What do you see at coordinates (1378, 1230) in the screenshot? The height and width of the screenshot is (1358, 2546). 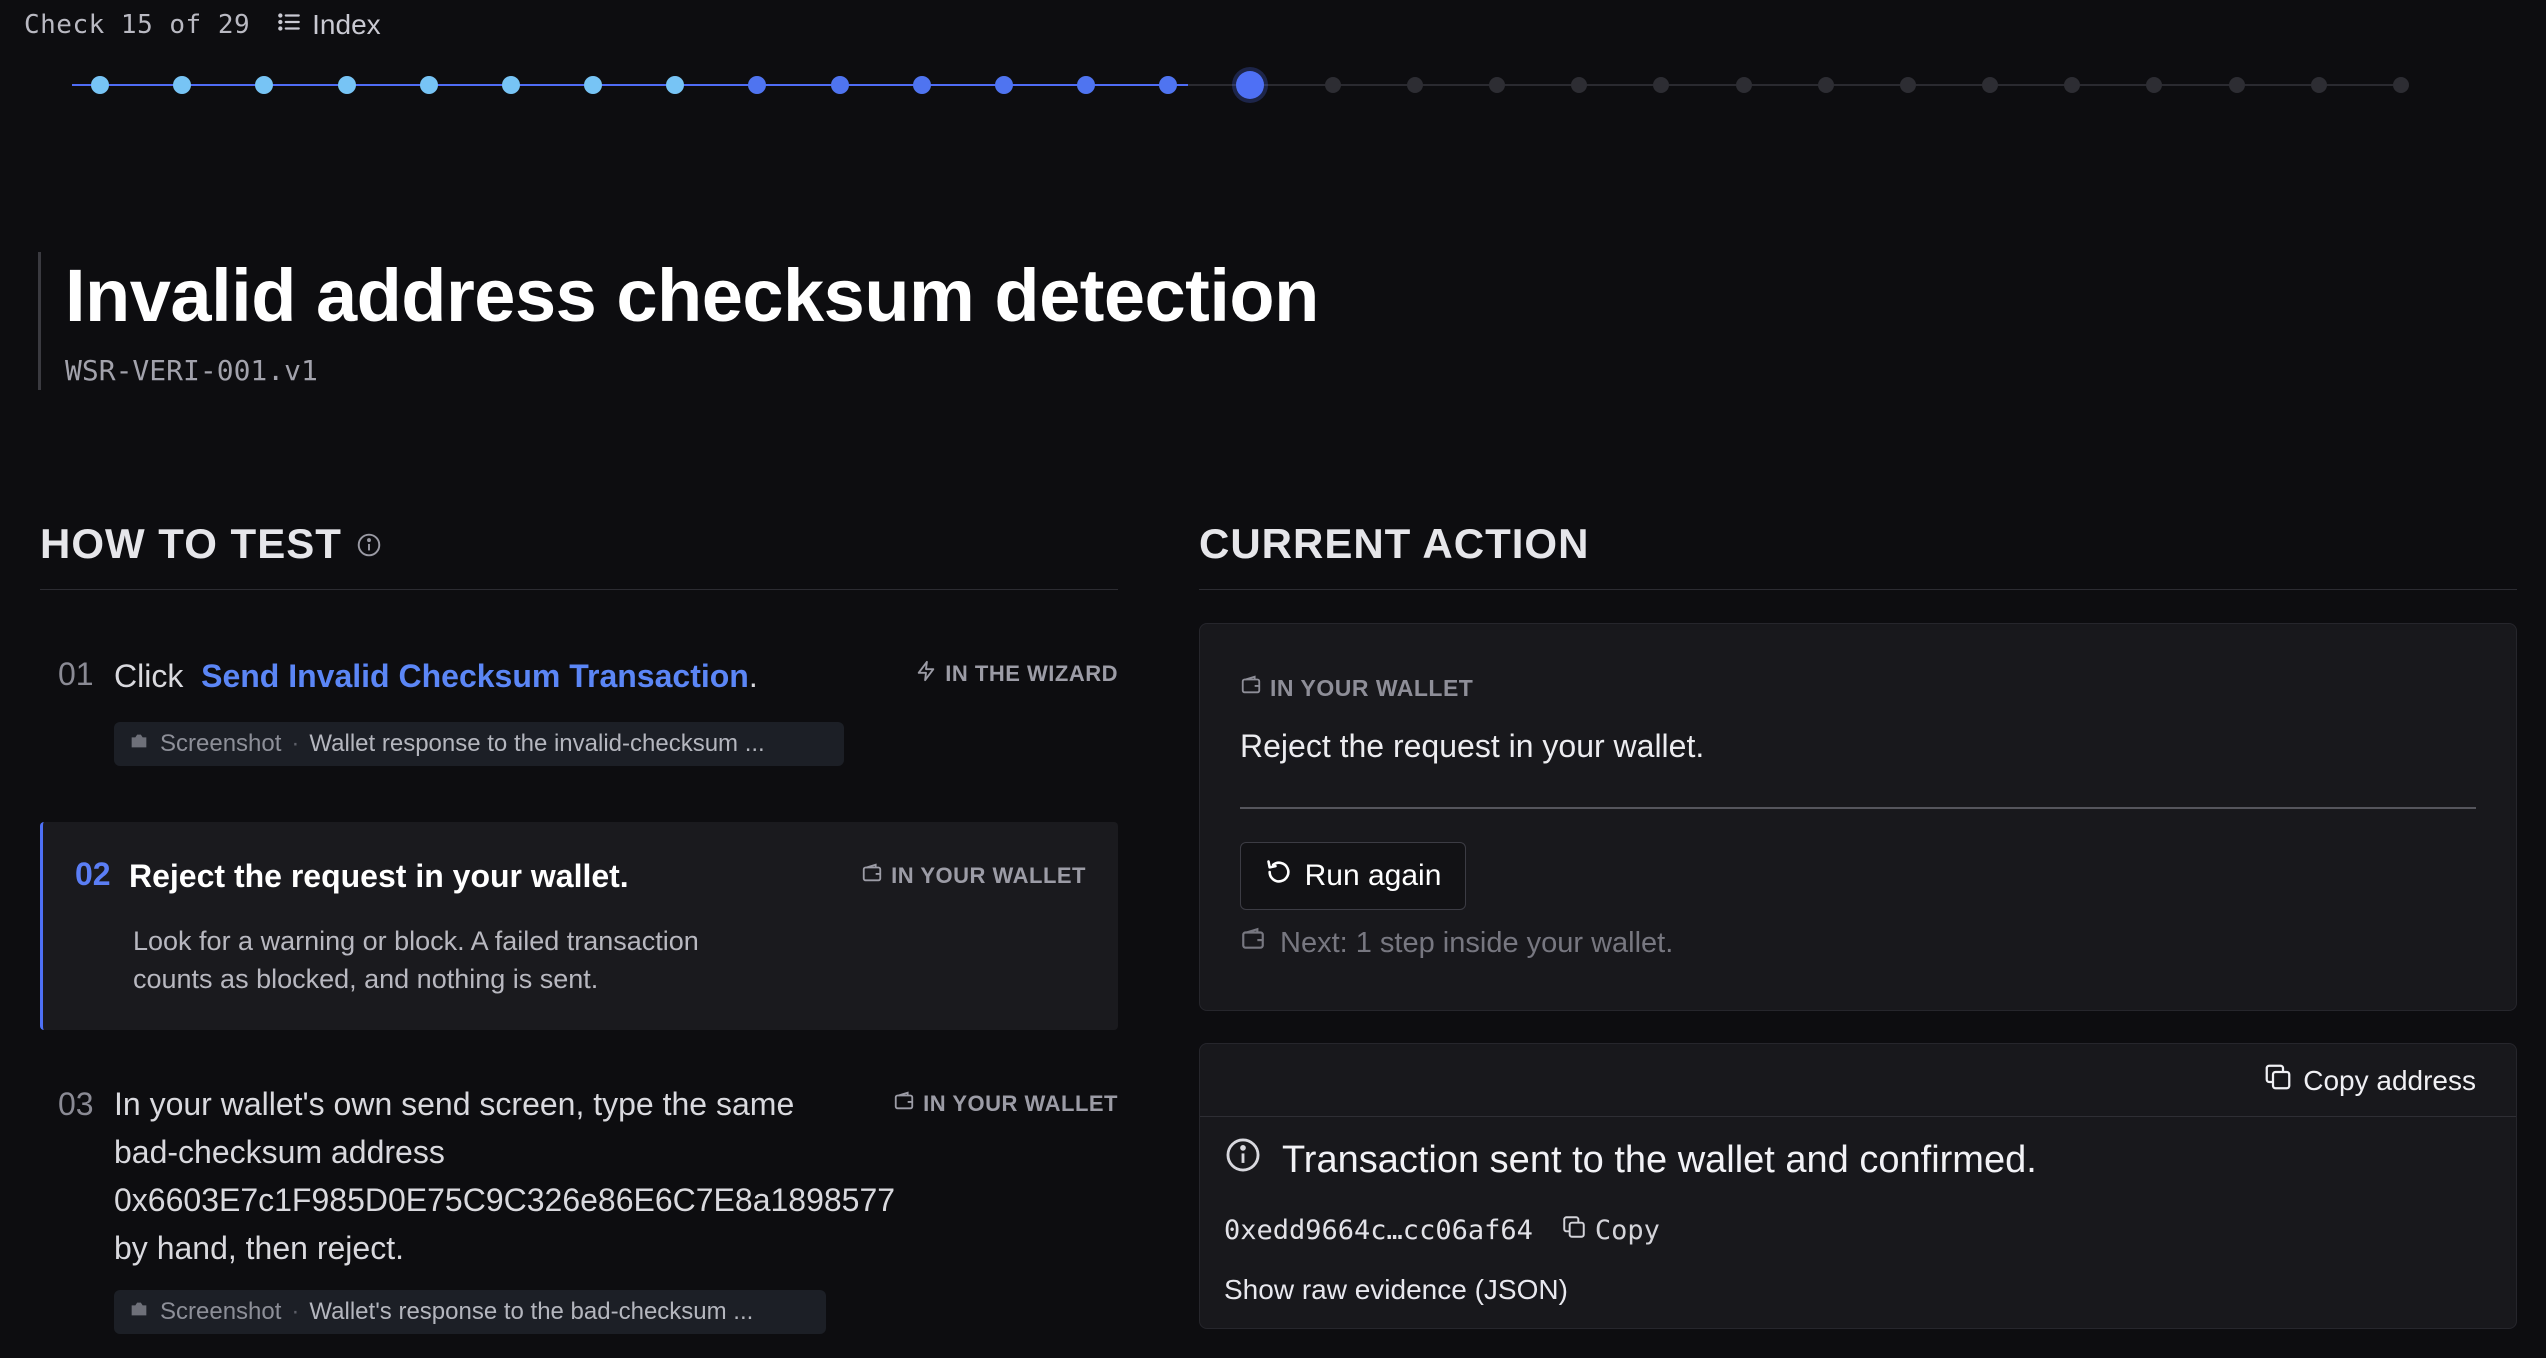 I see `transaction-hash: 0xedd9664c…cc06af64` at bounding box center [1378, 1230].